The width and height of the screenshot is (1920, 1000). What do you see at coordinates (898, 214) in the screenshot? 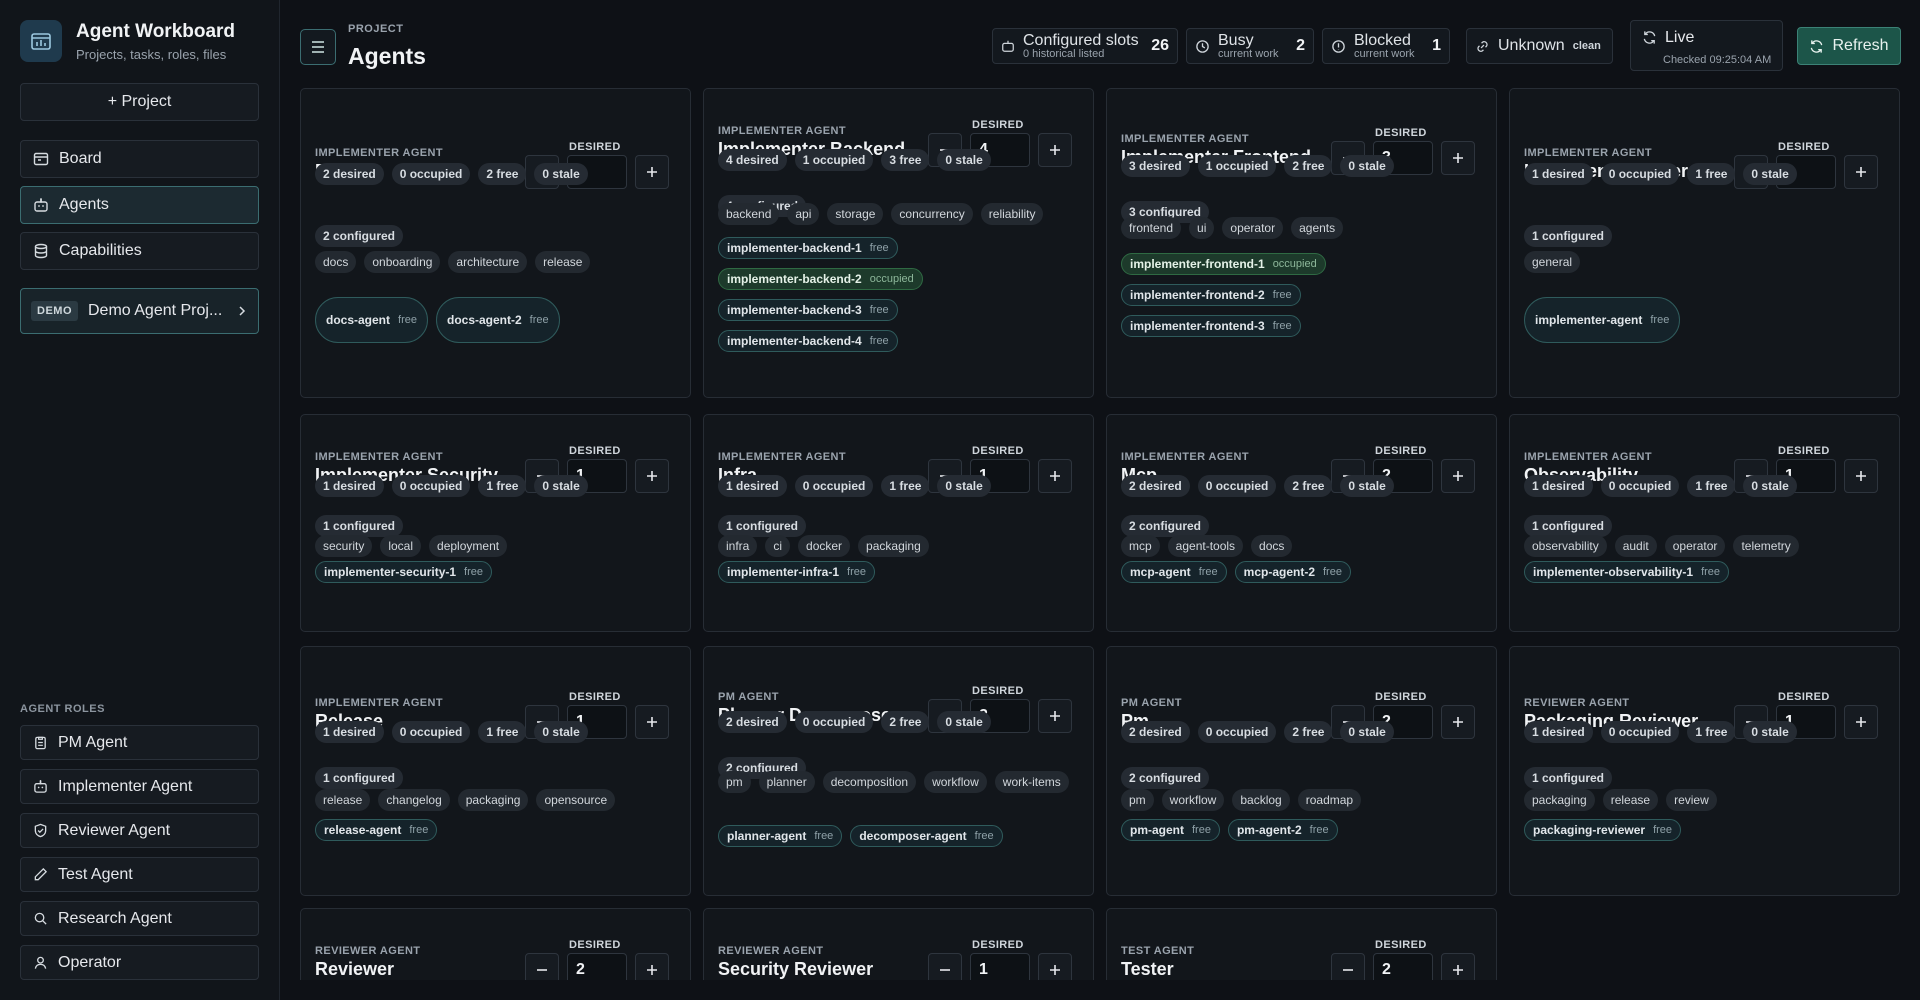
I see `capability-tags: backend api storage concurrency reliability` at bounding box center [898, 214].